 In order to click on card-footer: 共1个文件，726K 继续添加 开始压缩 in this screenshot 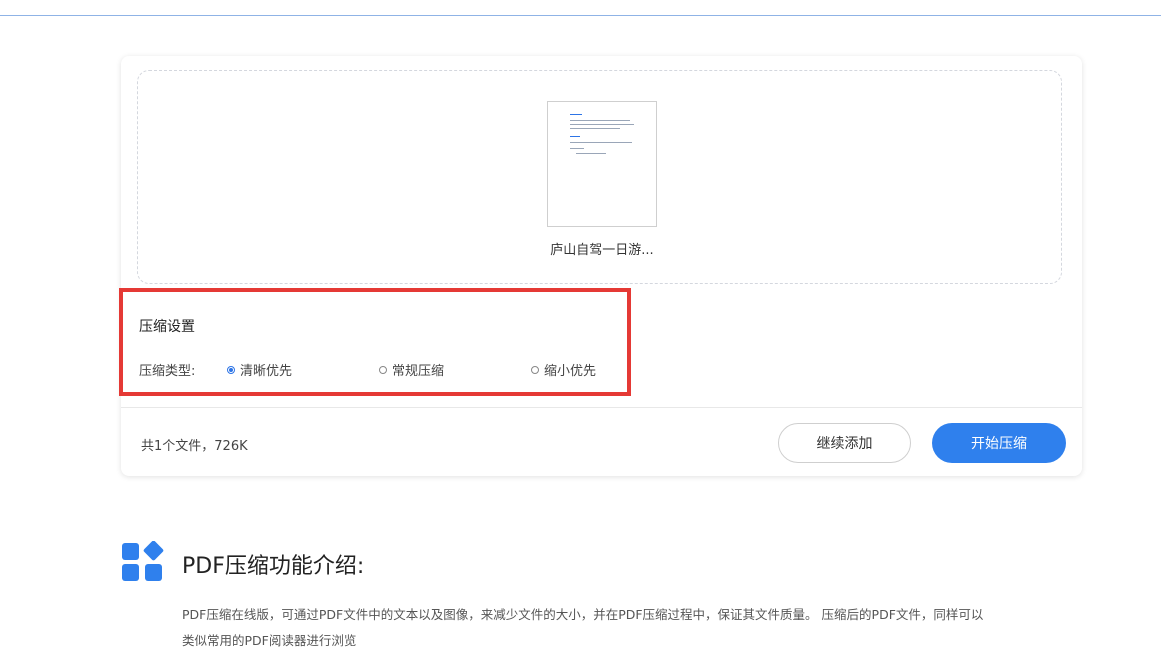, I will do `click(601, 441)`.